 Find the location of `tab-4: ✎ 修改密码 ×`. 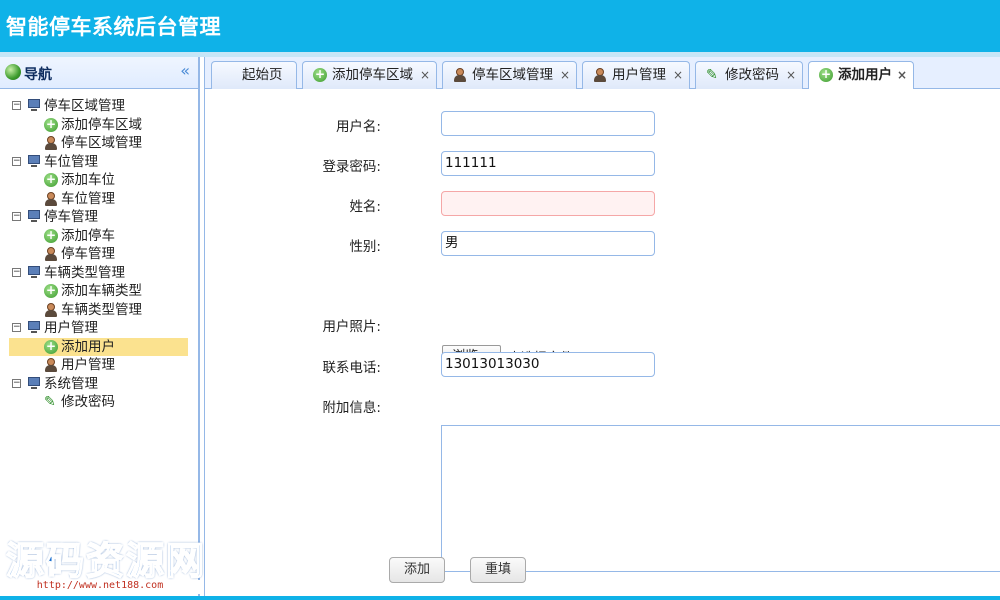

tab-4: ✎ 修改密码 × is located at coordinates (749, 75).